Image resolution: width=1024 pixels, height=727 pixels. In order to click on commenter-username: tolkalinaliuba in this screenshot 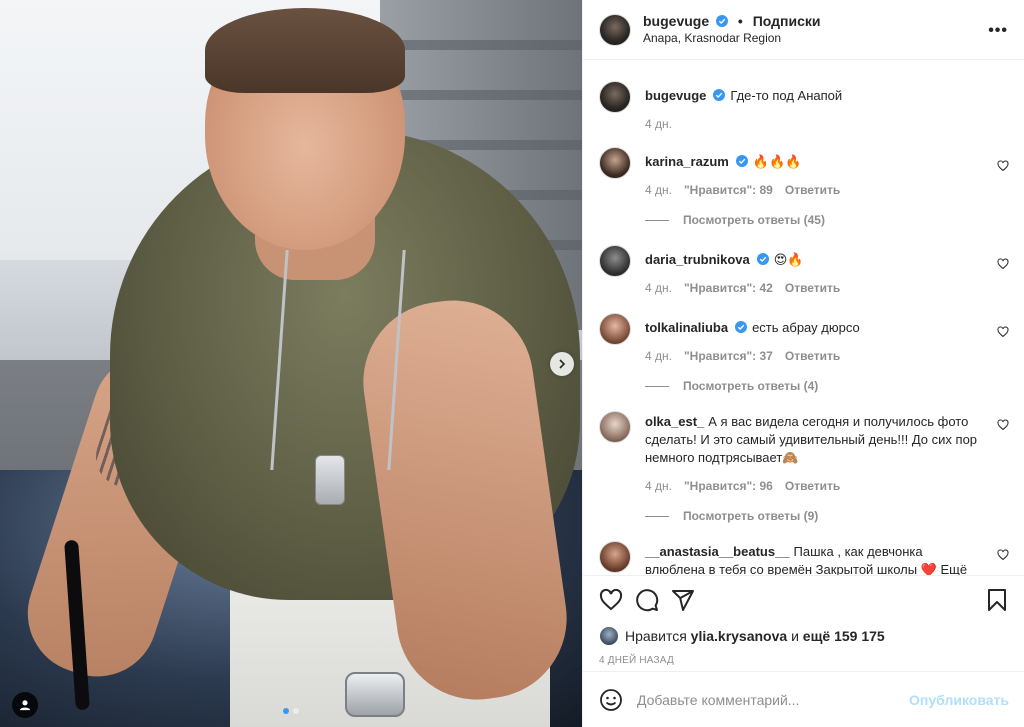, I will do `click(686, 327)`.